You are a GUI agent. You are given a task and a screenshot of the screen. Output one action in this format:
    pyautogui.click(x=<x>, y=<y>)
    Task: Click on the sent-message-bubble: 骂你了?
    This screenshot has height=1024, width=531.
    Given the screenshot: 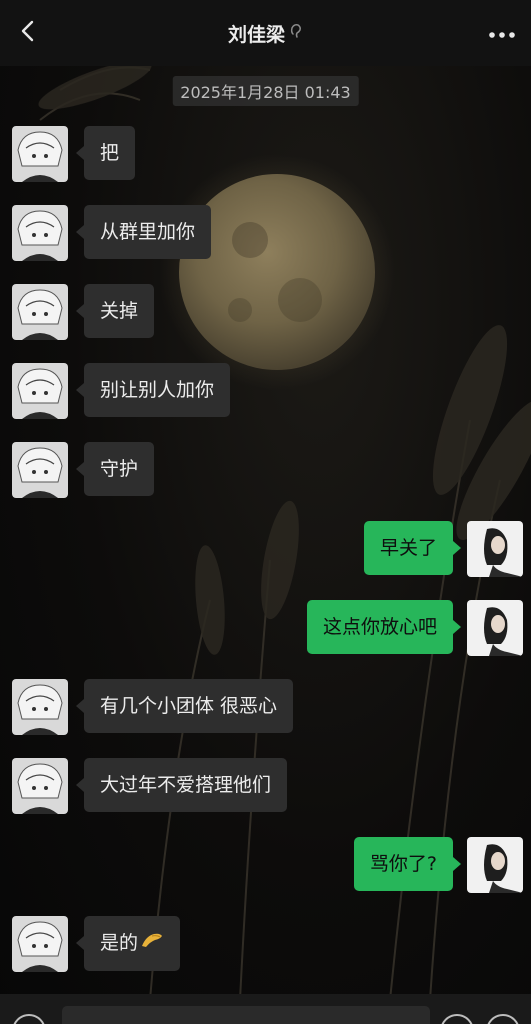 What is the action you would take?
    pyautogui.click(x=407, y=864)
    